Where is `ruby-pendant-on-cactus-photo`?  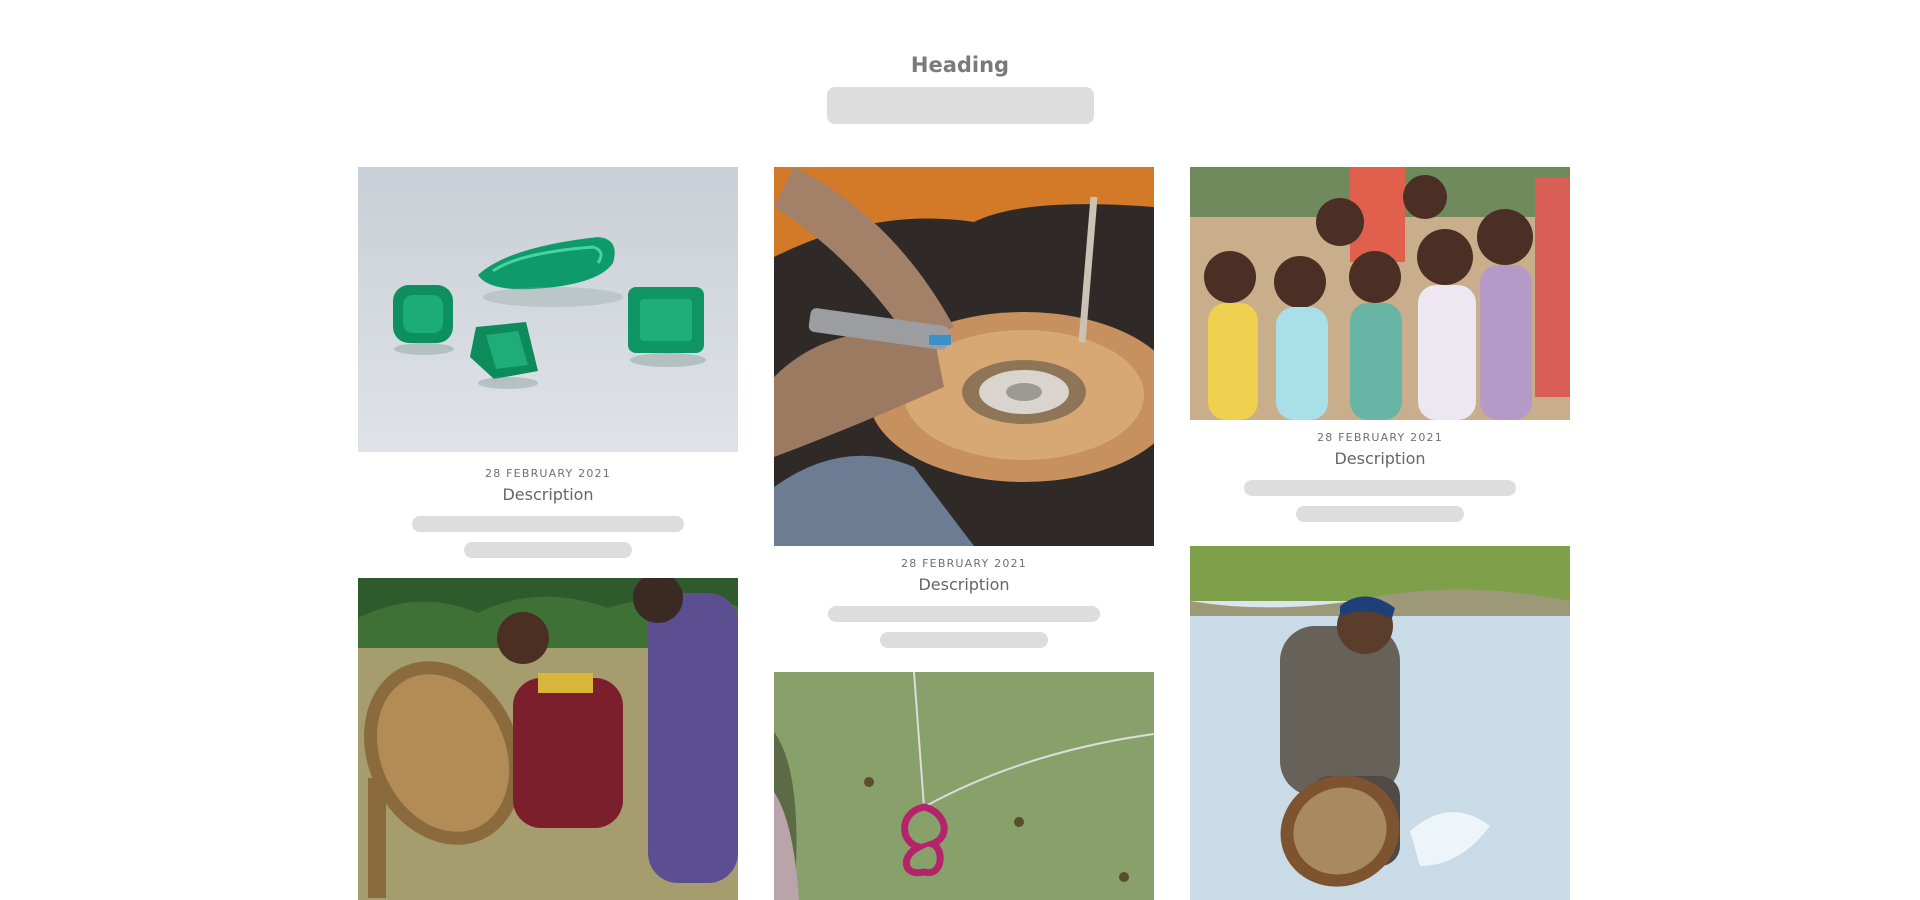
ruby-pendant-on-cactus-photo is located at coordinates (964, 786).